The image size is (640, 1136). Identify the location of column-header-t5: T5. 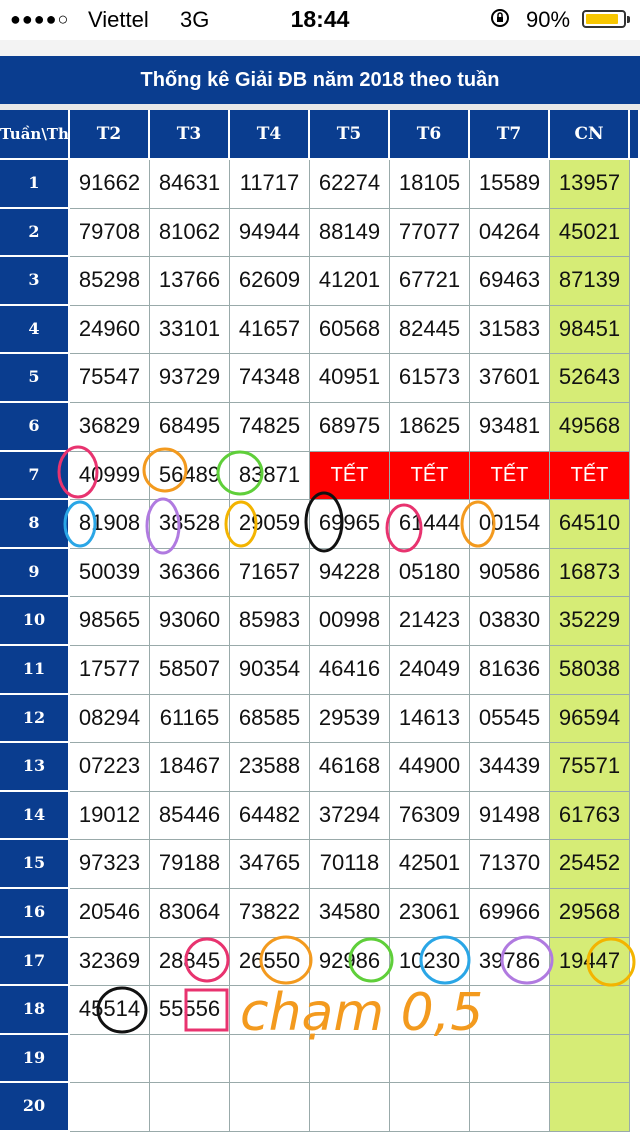
(350, 135).